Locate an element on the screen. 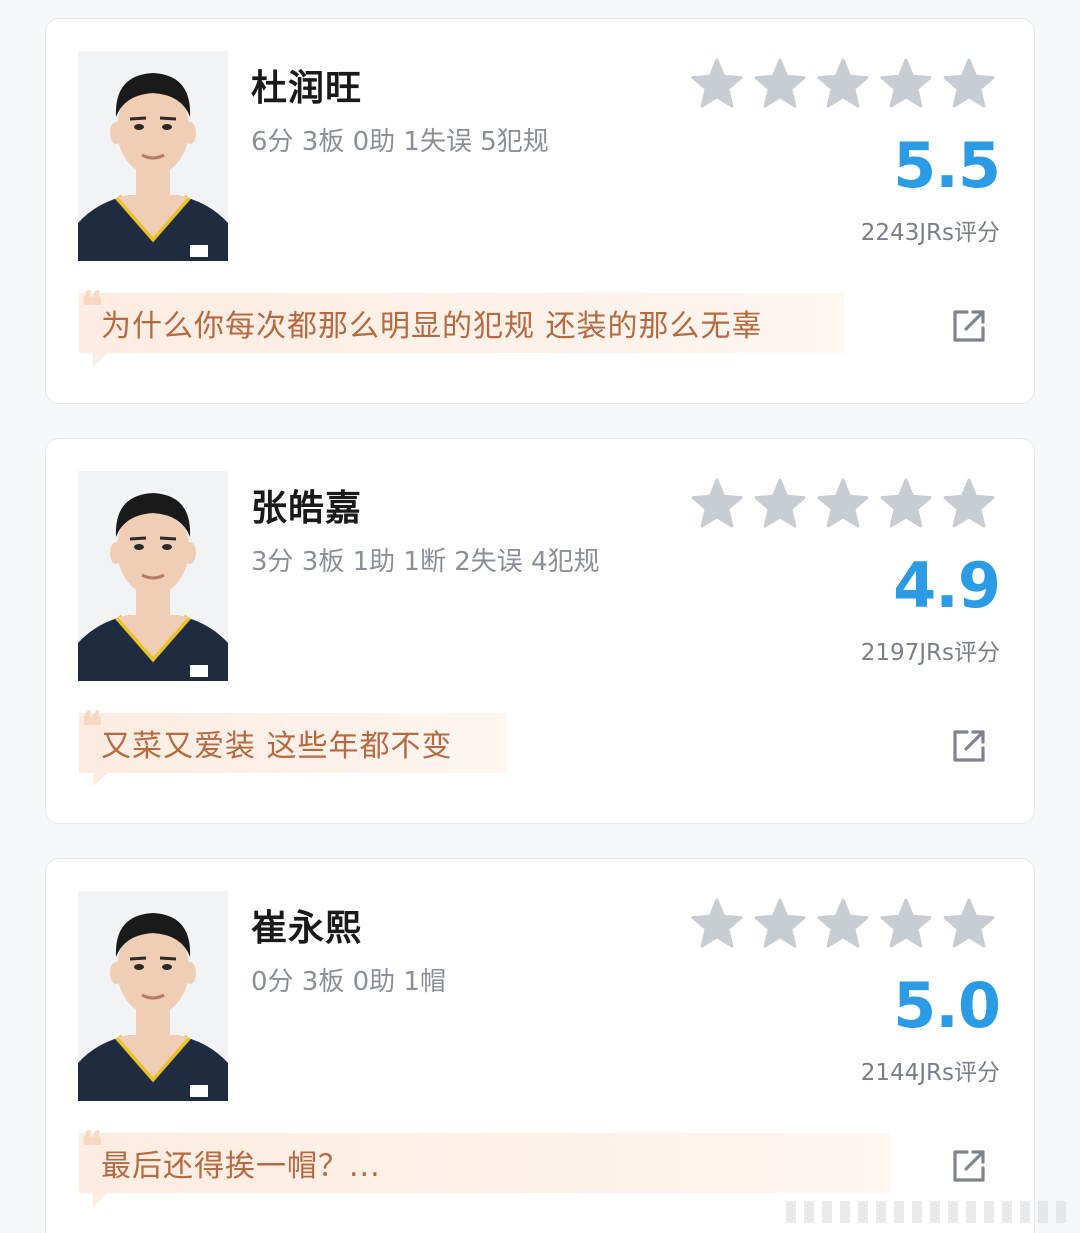 The width and height of the screenshot is (1080, 1233). player-stats: 6分 3板 0助 1失误 5犯规 is located at coordinates (400, 142).